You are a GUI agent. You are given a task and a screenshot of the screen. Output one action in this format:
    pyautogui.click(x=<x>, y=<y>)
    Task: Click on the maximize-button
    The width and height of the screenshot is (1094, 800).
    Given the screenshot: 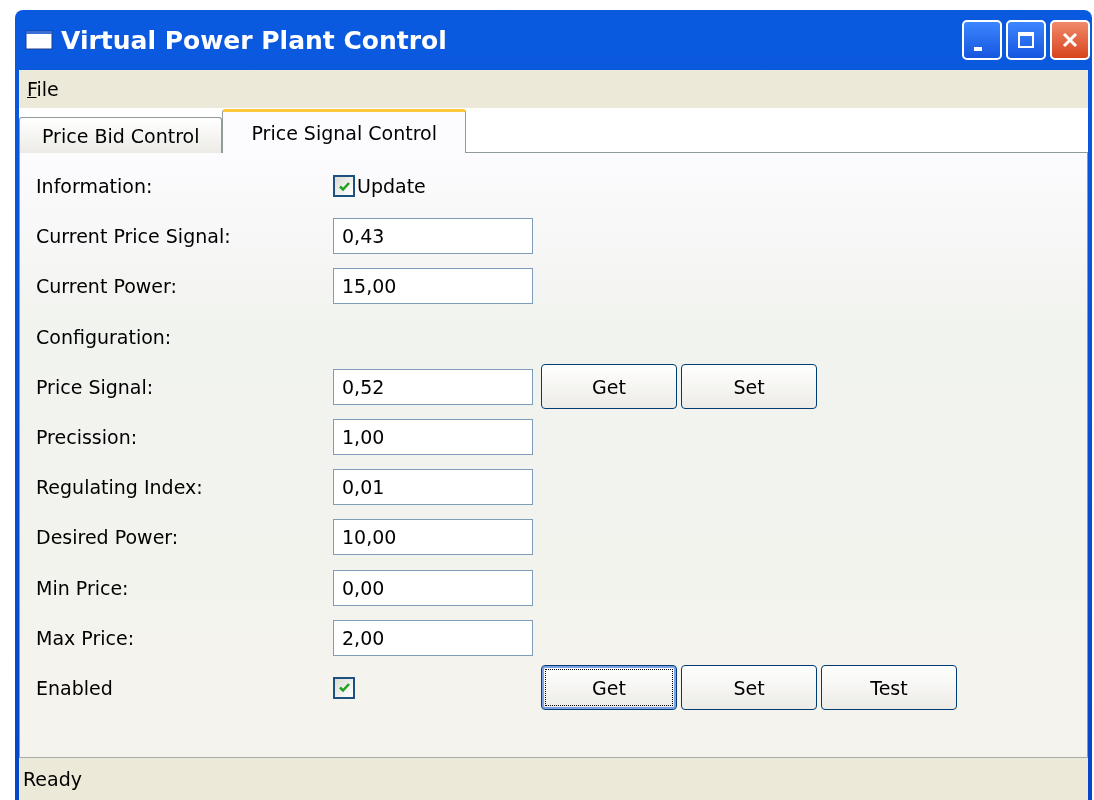 What is the action you would take?
    pyautogui.click(x=1026, y=40)
    